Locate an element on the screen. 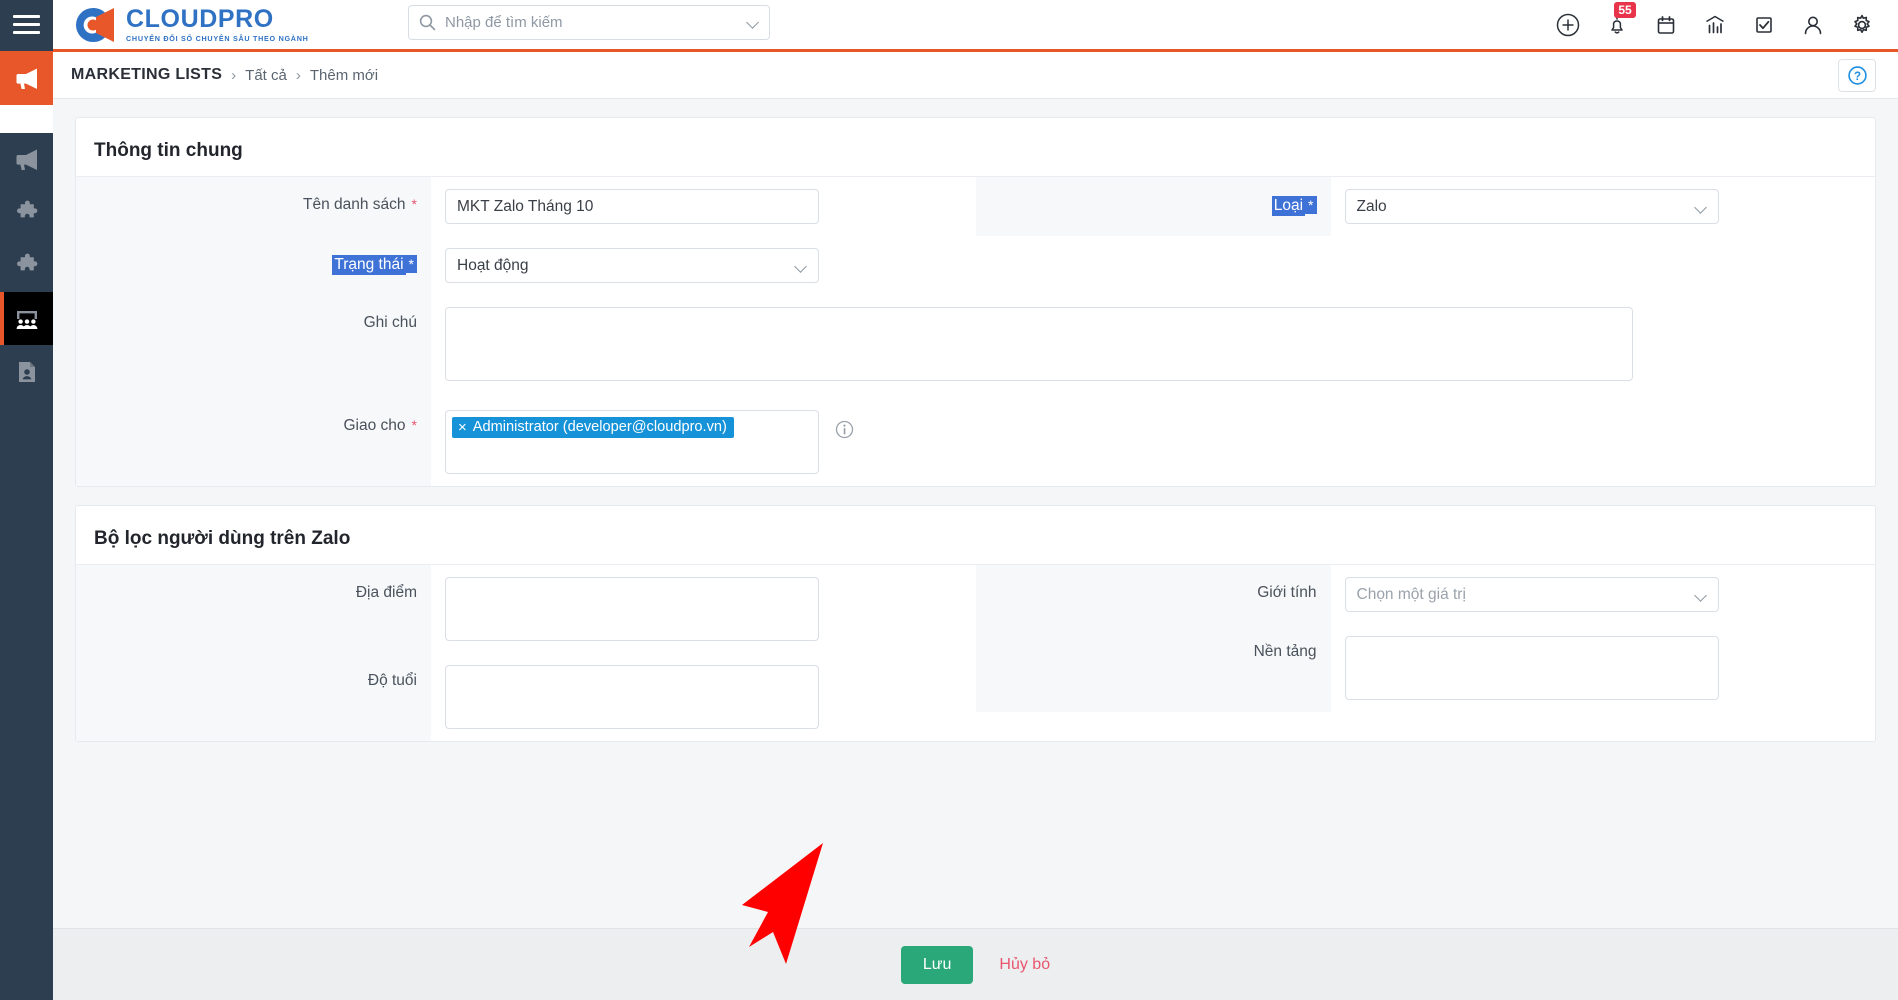 The image size is (1898, 1000). field-label: Giới tính is located at coordinates (1287, 592).